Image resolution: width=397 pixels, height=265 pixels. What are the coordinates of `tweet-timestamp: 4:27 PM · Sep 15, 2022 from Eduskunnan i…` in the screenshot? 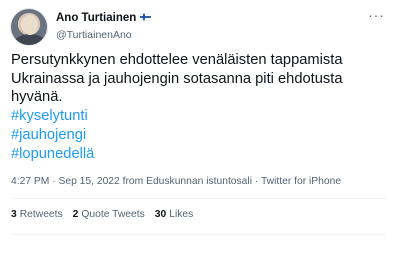 It's located at (176, 181).